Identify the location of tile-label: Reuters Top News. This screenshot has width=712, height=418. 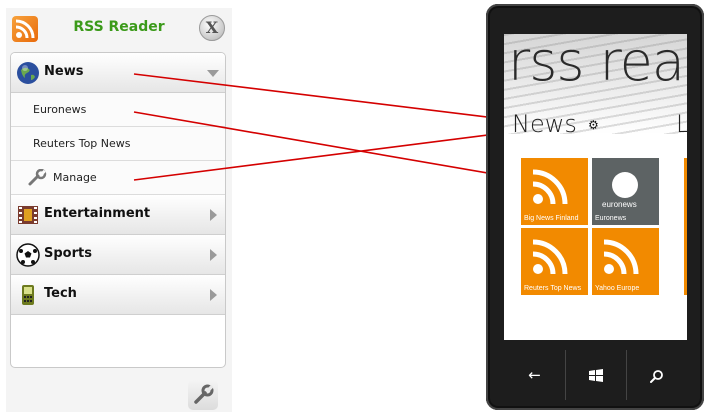
(553, 288).